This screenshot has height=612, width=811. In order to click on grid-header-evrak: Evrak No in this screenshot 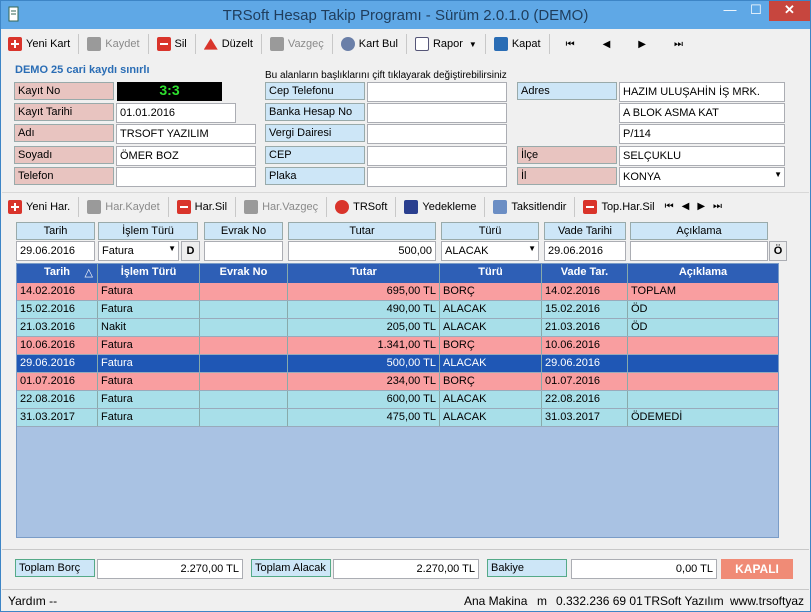, I will do `click(244, 273)`.